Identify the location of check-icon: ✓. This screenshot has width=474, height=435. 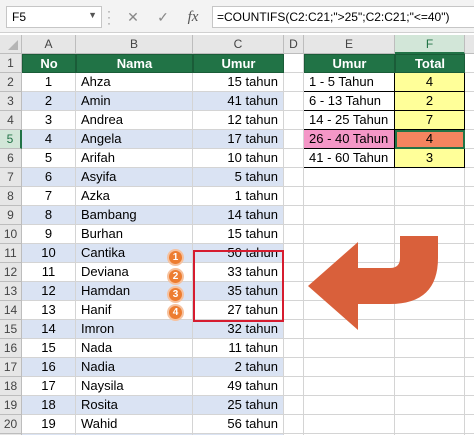
(163, 17).